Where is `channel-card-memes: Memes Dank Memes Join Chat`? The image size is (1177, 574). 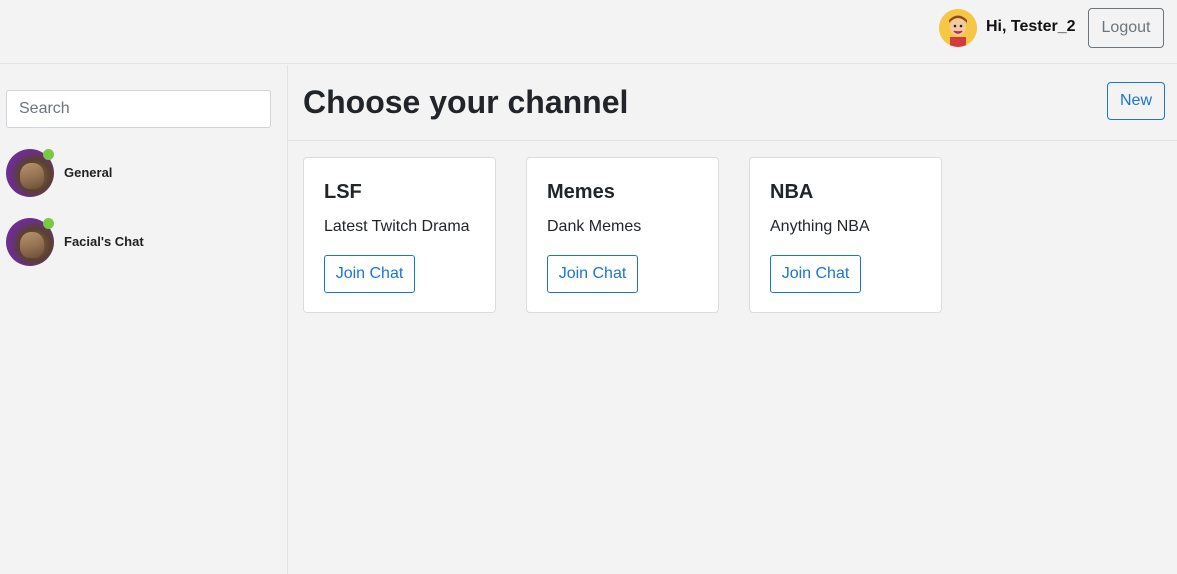
channel-card-memes: Memes Dank Memes Join Chat is located at coordinates (622, 235).